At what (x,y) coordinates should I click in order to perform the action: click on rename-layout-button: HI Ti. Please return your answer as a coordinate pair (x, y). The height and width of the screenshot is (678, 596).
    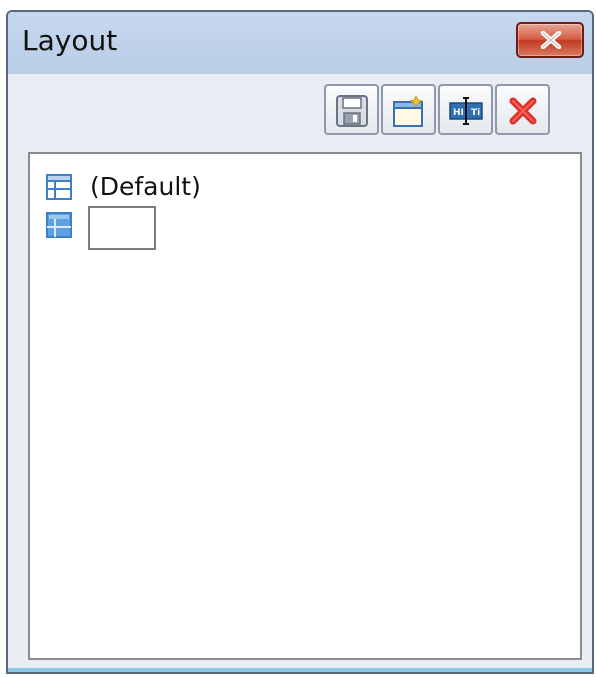
    Looking at the image, I should click on (465, 109).